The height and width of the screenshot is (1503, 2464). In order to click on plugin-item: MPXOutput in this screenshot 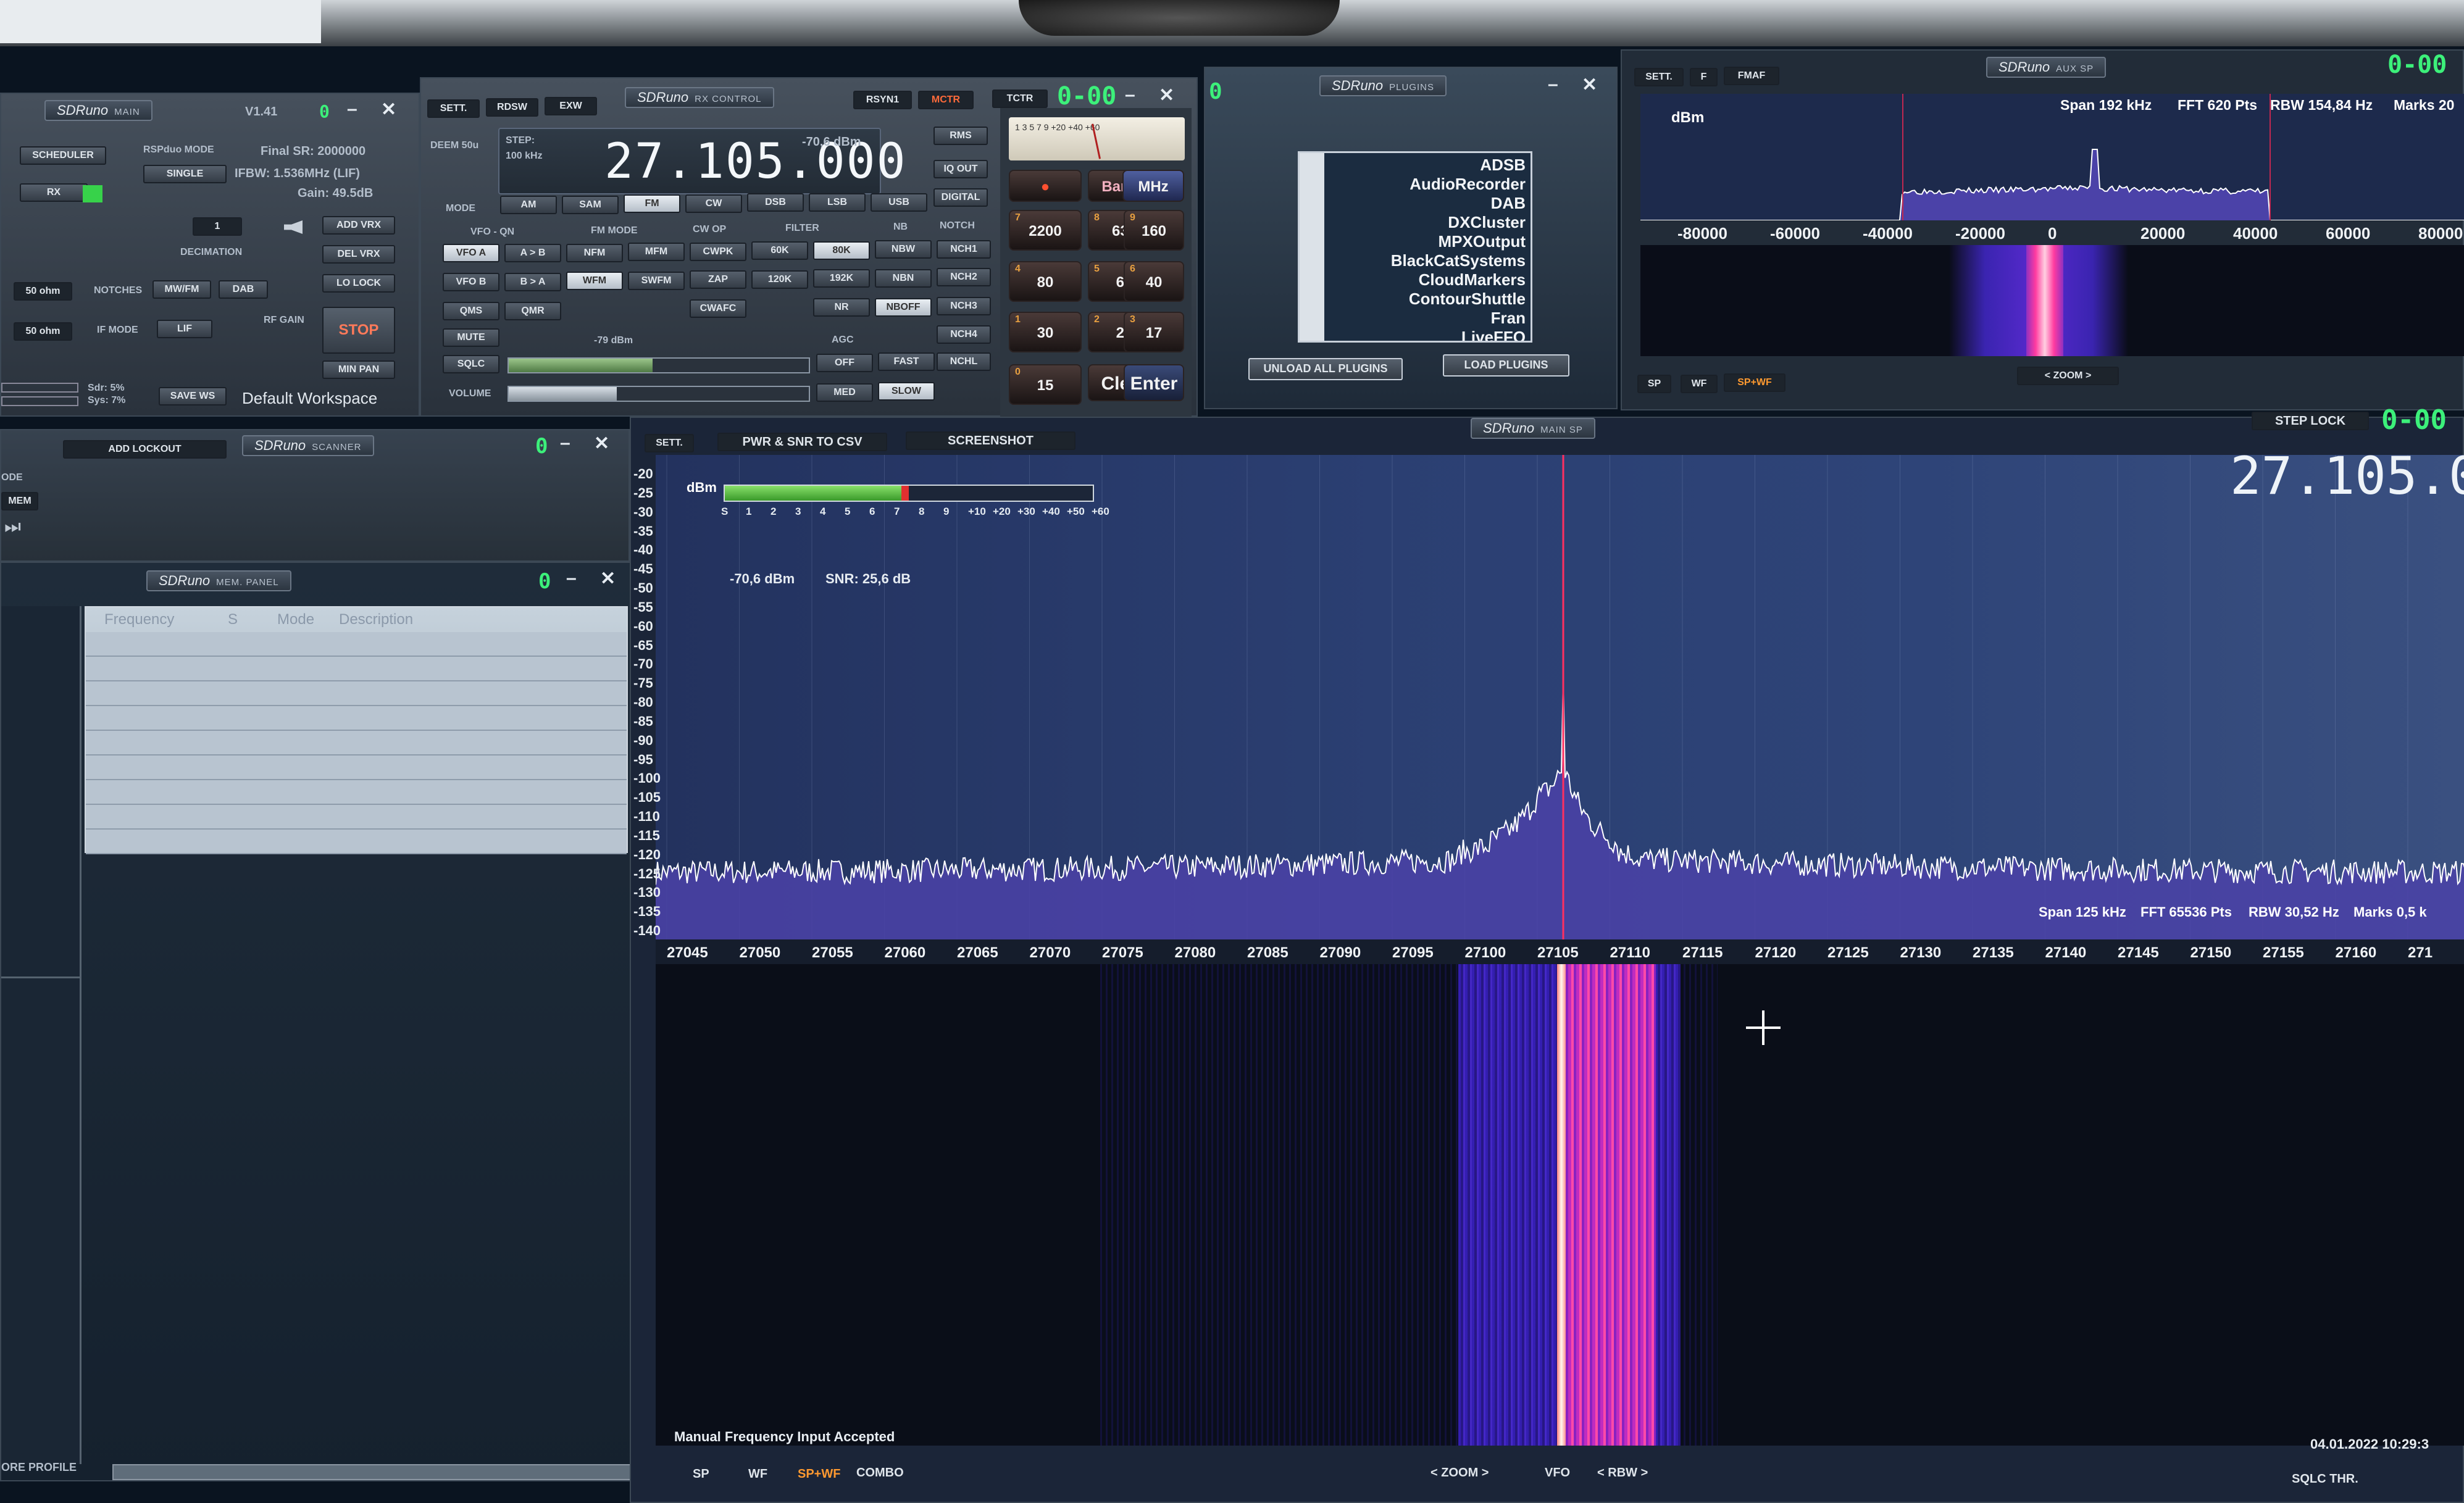, I will do `click(1458, 241)`.